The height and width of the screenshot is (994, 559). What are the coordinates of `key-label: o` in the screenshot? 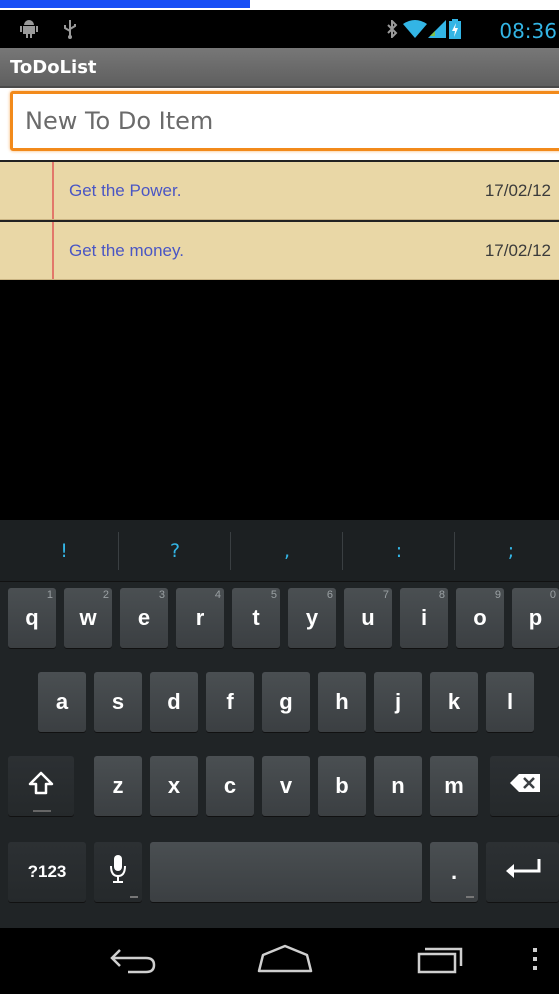 It's located at (480, 617).